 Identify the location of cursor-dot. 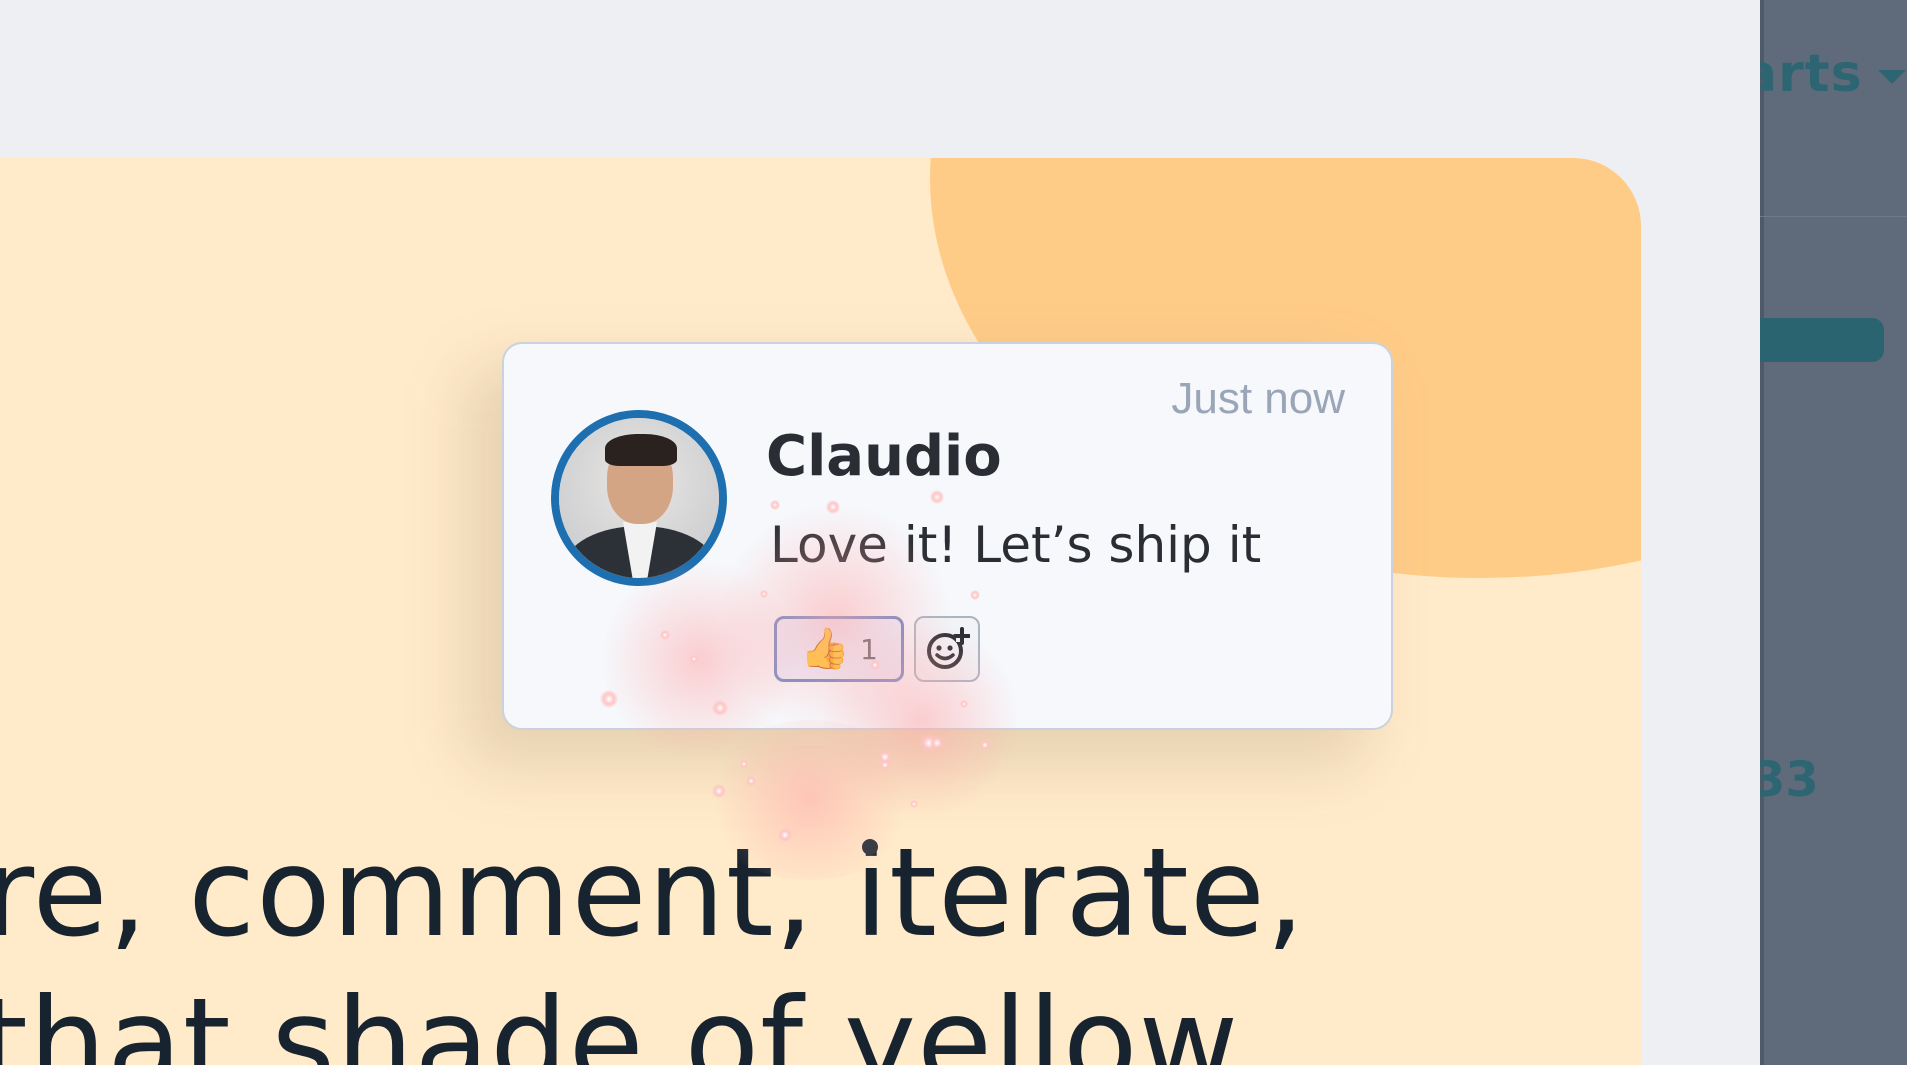
(870, 847).